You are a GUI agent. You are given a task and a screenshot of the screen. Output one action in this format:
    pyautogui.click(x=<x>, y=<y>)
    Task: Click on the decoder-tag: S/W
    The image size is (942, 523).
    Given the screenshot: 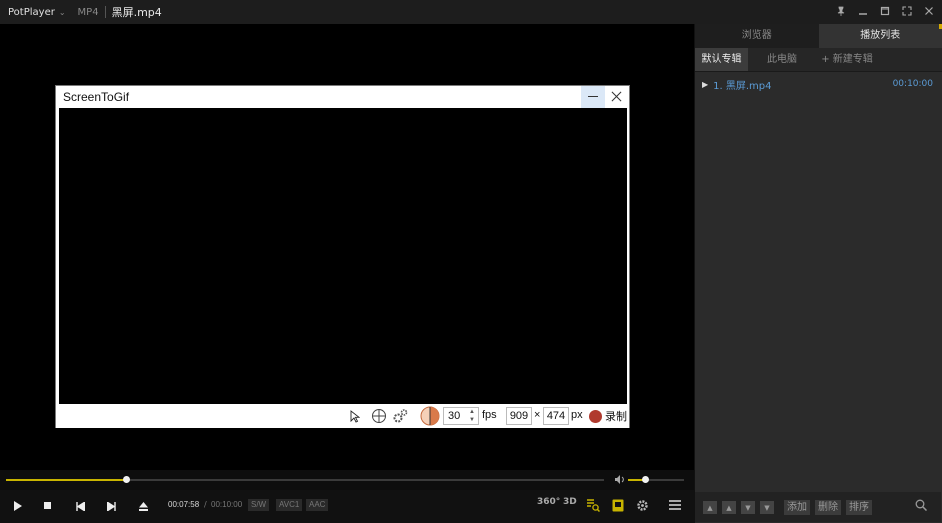 What is the action you would take?
    pyautogui.click(x=259, y=505)
    